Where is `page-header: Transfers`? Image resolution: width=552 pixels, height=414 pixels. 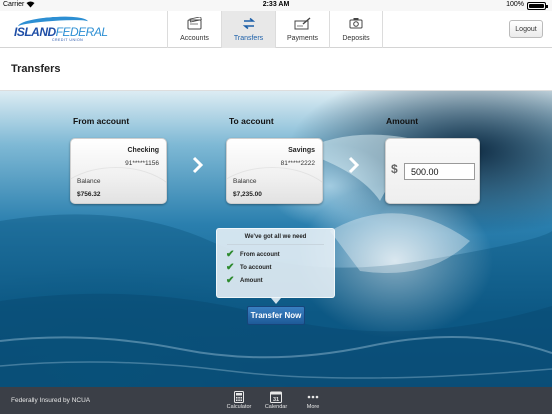
page-header: Transfers is located at coordinates (276, 70).